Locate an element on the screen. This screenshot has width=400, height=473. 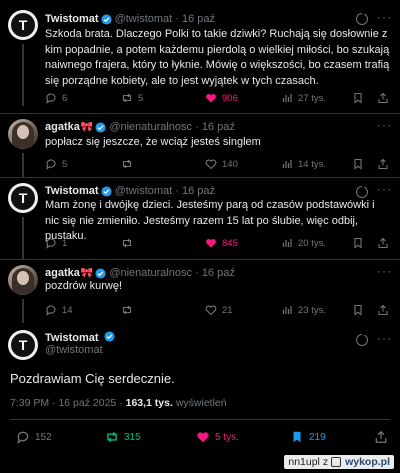
views-button: 23 tys. is located at coordinates (303, 310).